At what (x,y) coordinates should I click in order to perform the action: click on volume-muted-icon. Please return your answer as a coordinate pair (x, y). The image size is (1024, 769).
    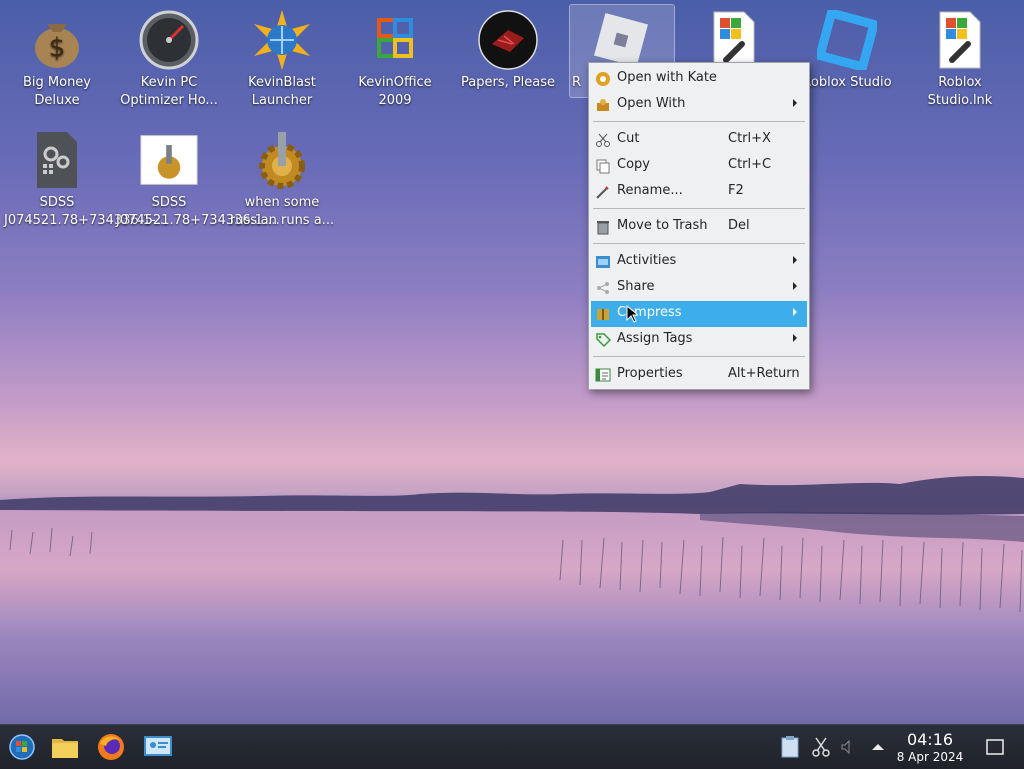
    Looking at the image, I should click on (848, 747).